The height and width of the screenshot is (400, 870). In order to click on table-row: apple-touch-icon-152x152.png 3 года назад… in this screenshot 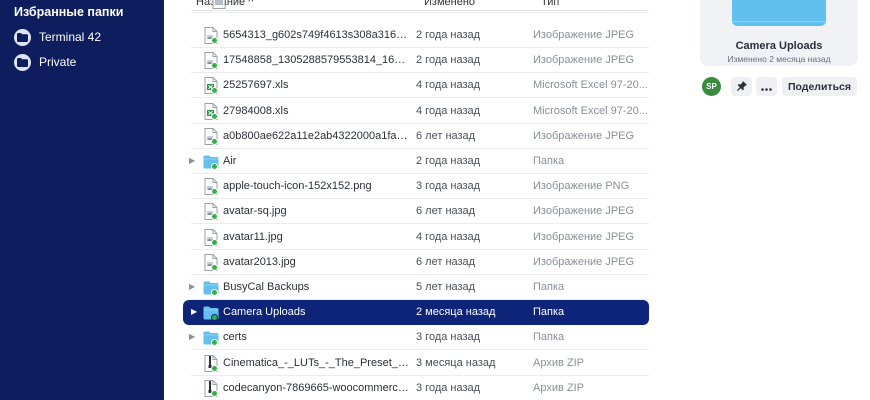, I will do `click(420, 187)`.